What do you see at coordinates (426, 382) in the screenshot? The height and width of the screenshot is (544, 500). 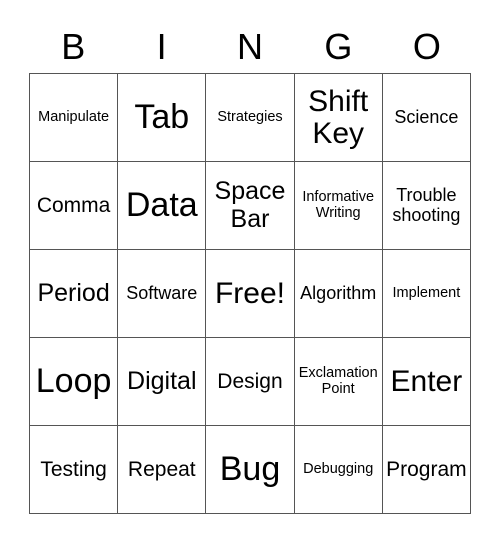 I see `bingo-cell: Enter` at bounding box center [426, 382].